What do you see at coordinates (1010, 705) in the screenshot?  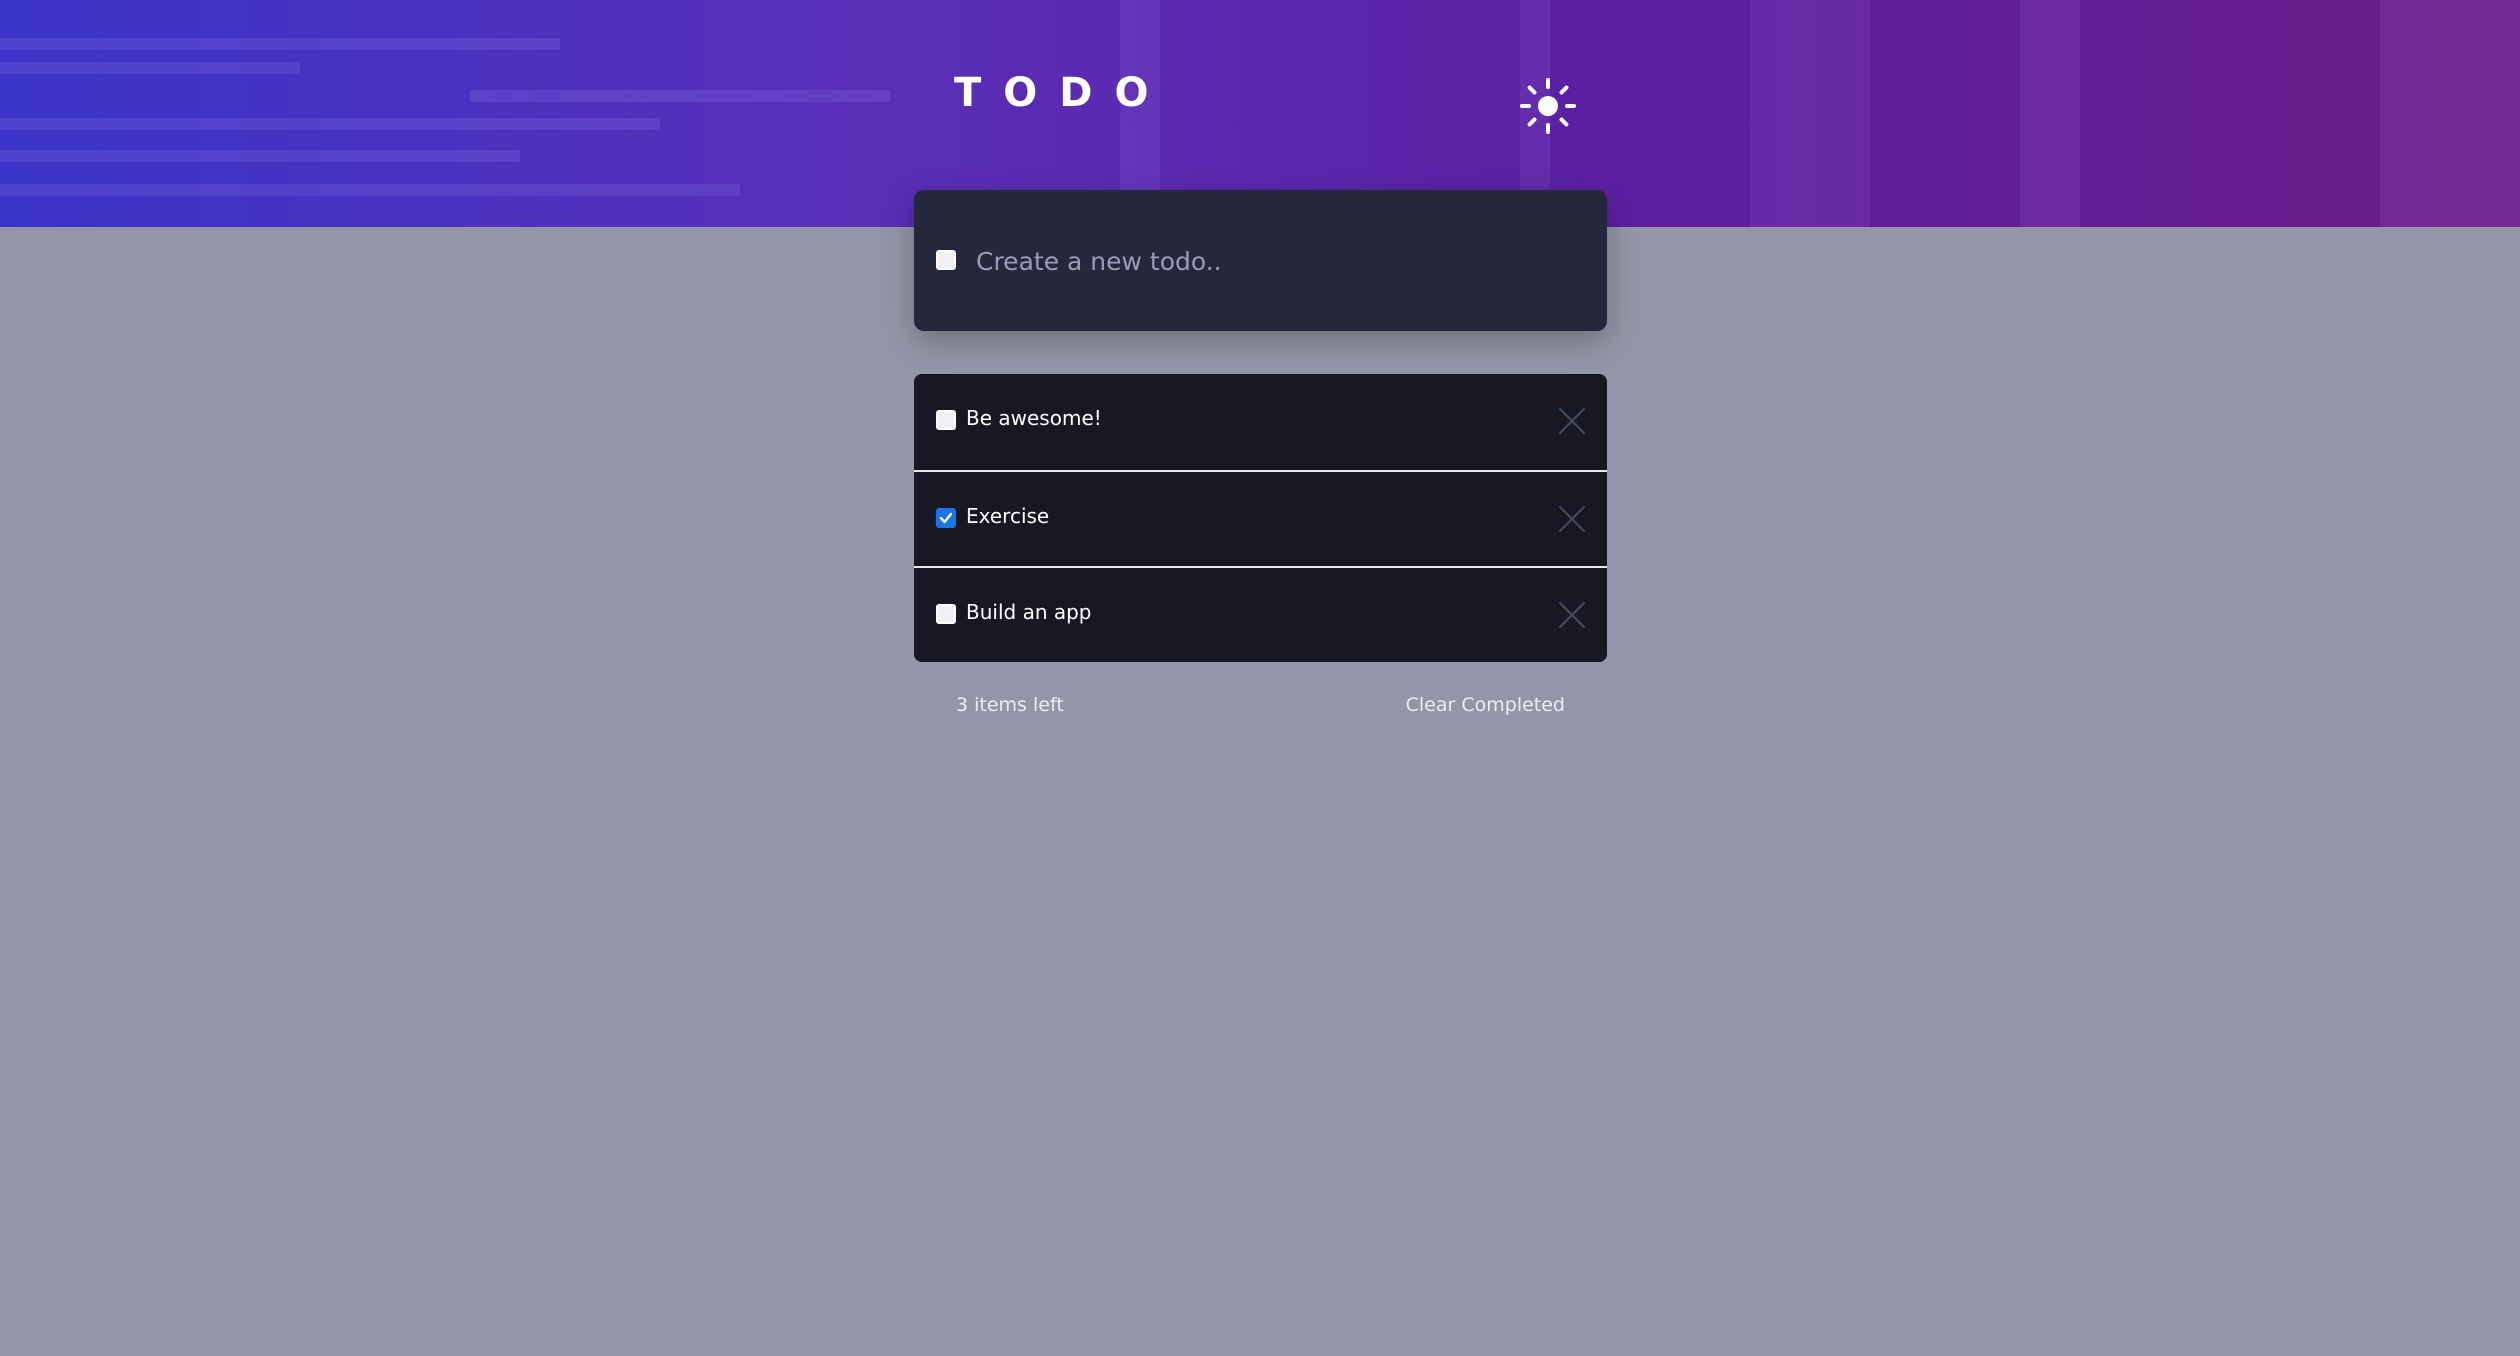 I see `items-left-count: 3 items left` at bounding box center [1010, 705].